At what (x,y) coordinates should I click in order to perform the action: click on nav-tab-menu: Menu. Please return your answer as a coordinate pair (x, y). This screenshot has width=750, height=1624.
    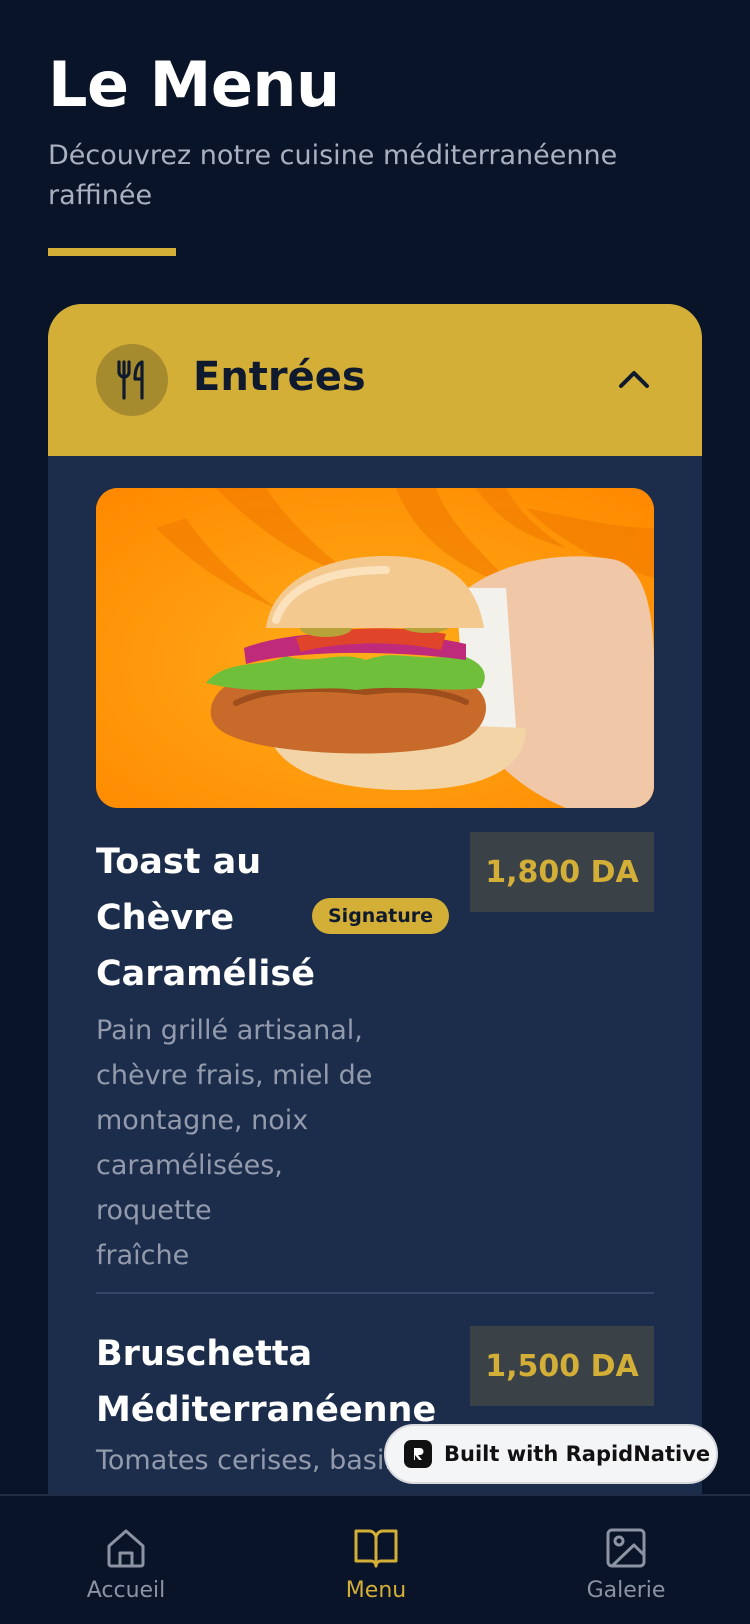
    Looking at the image, I should click on (376, 1564).